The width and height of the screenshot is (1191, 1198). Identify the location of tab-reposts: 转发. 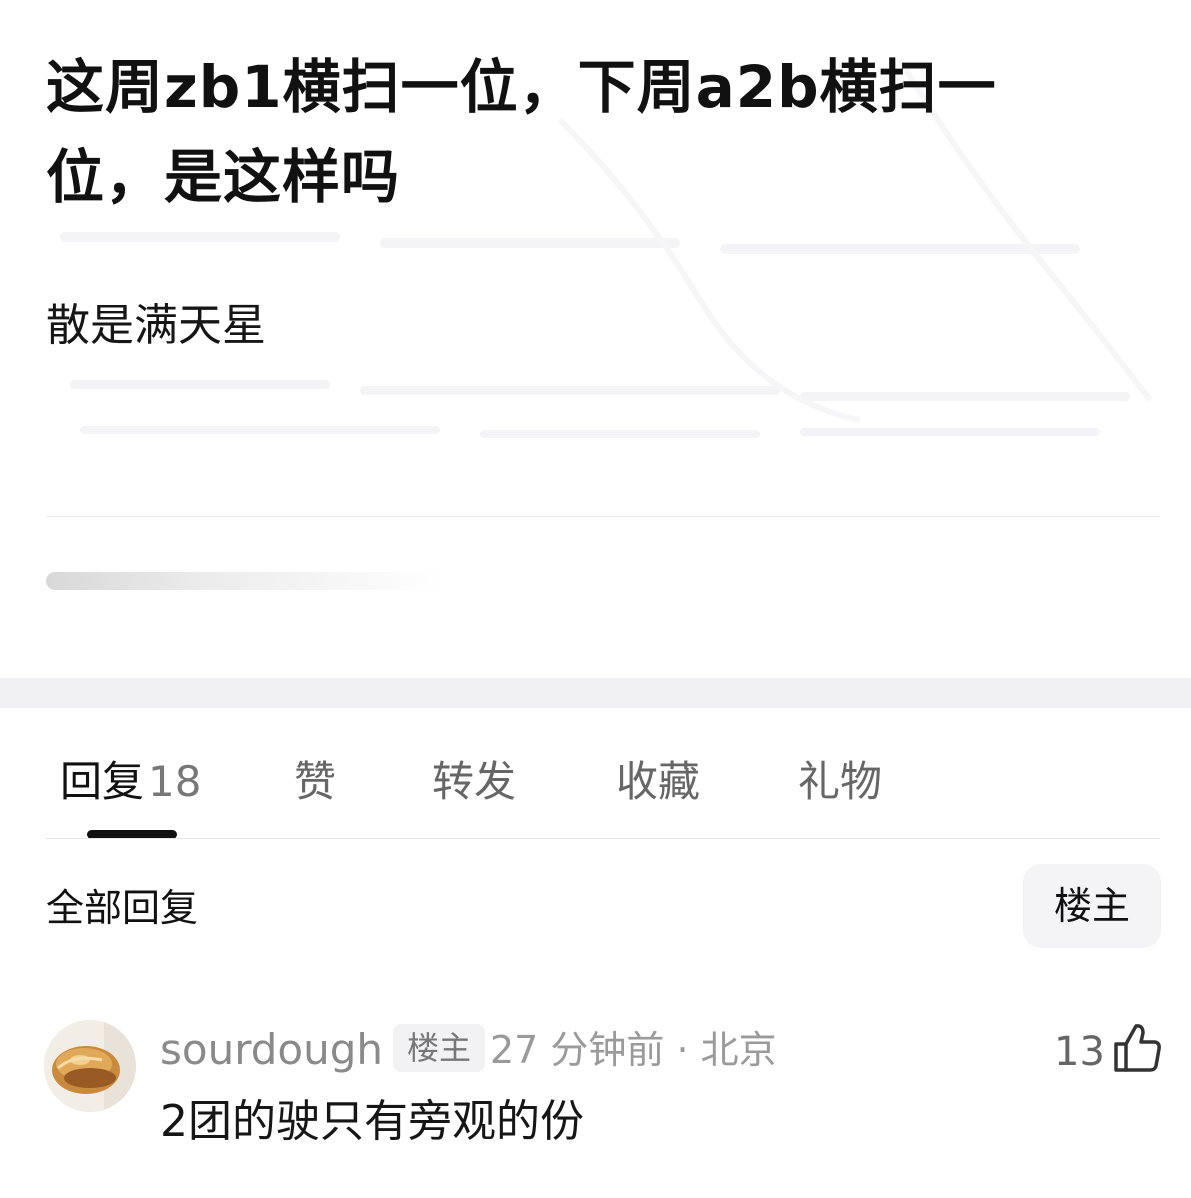
(474, 782).